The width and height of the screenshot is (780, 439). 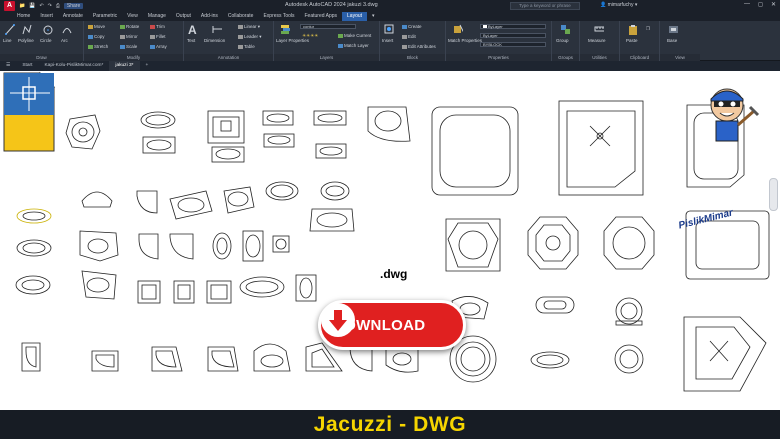 I want to click on match-properties-label: Match Properties, so click(x=465, y=40).